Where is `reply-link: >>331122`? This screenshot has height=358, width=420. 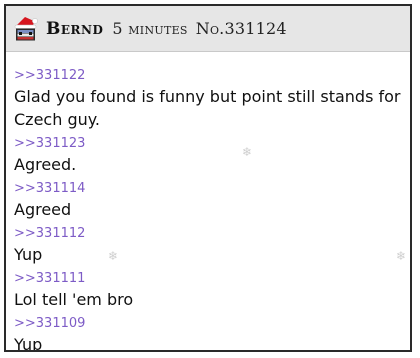 reply-link: >>331122 is located at coordinates (208, 75).